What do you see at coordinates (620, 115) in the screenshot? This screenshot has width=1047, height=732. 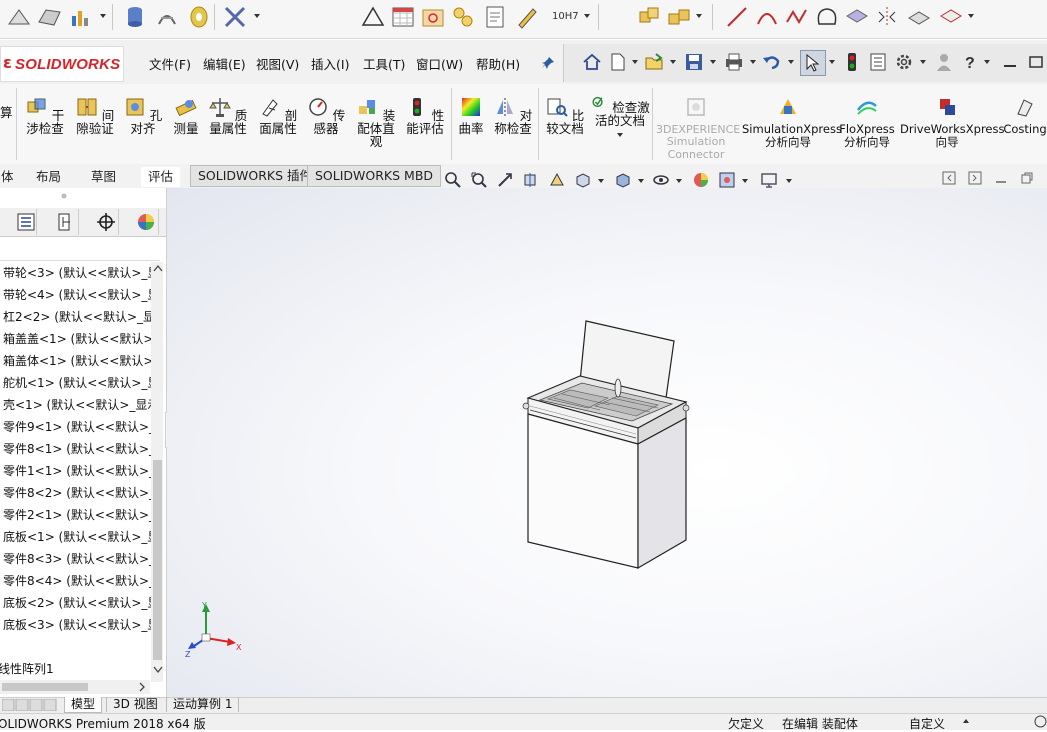 I see `check-active-document-button: 检查激活的文档` at bounding box center [620, 115].